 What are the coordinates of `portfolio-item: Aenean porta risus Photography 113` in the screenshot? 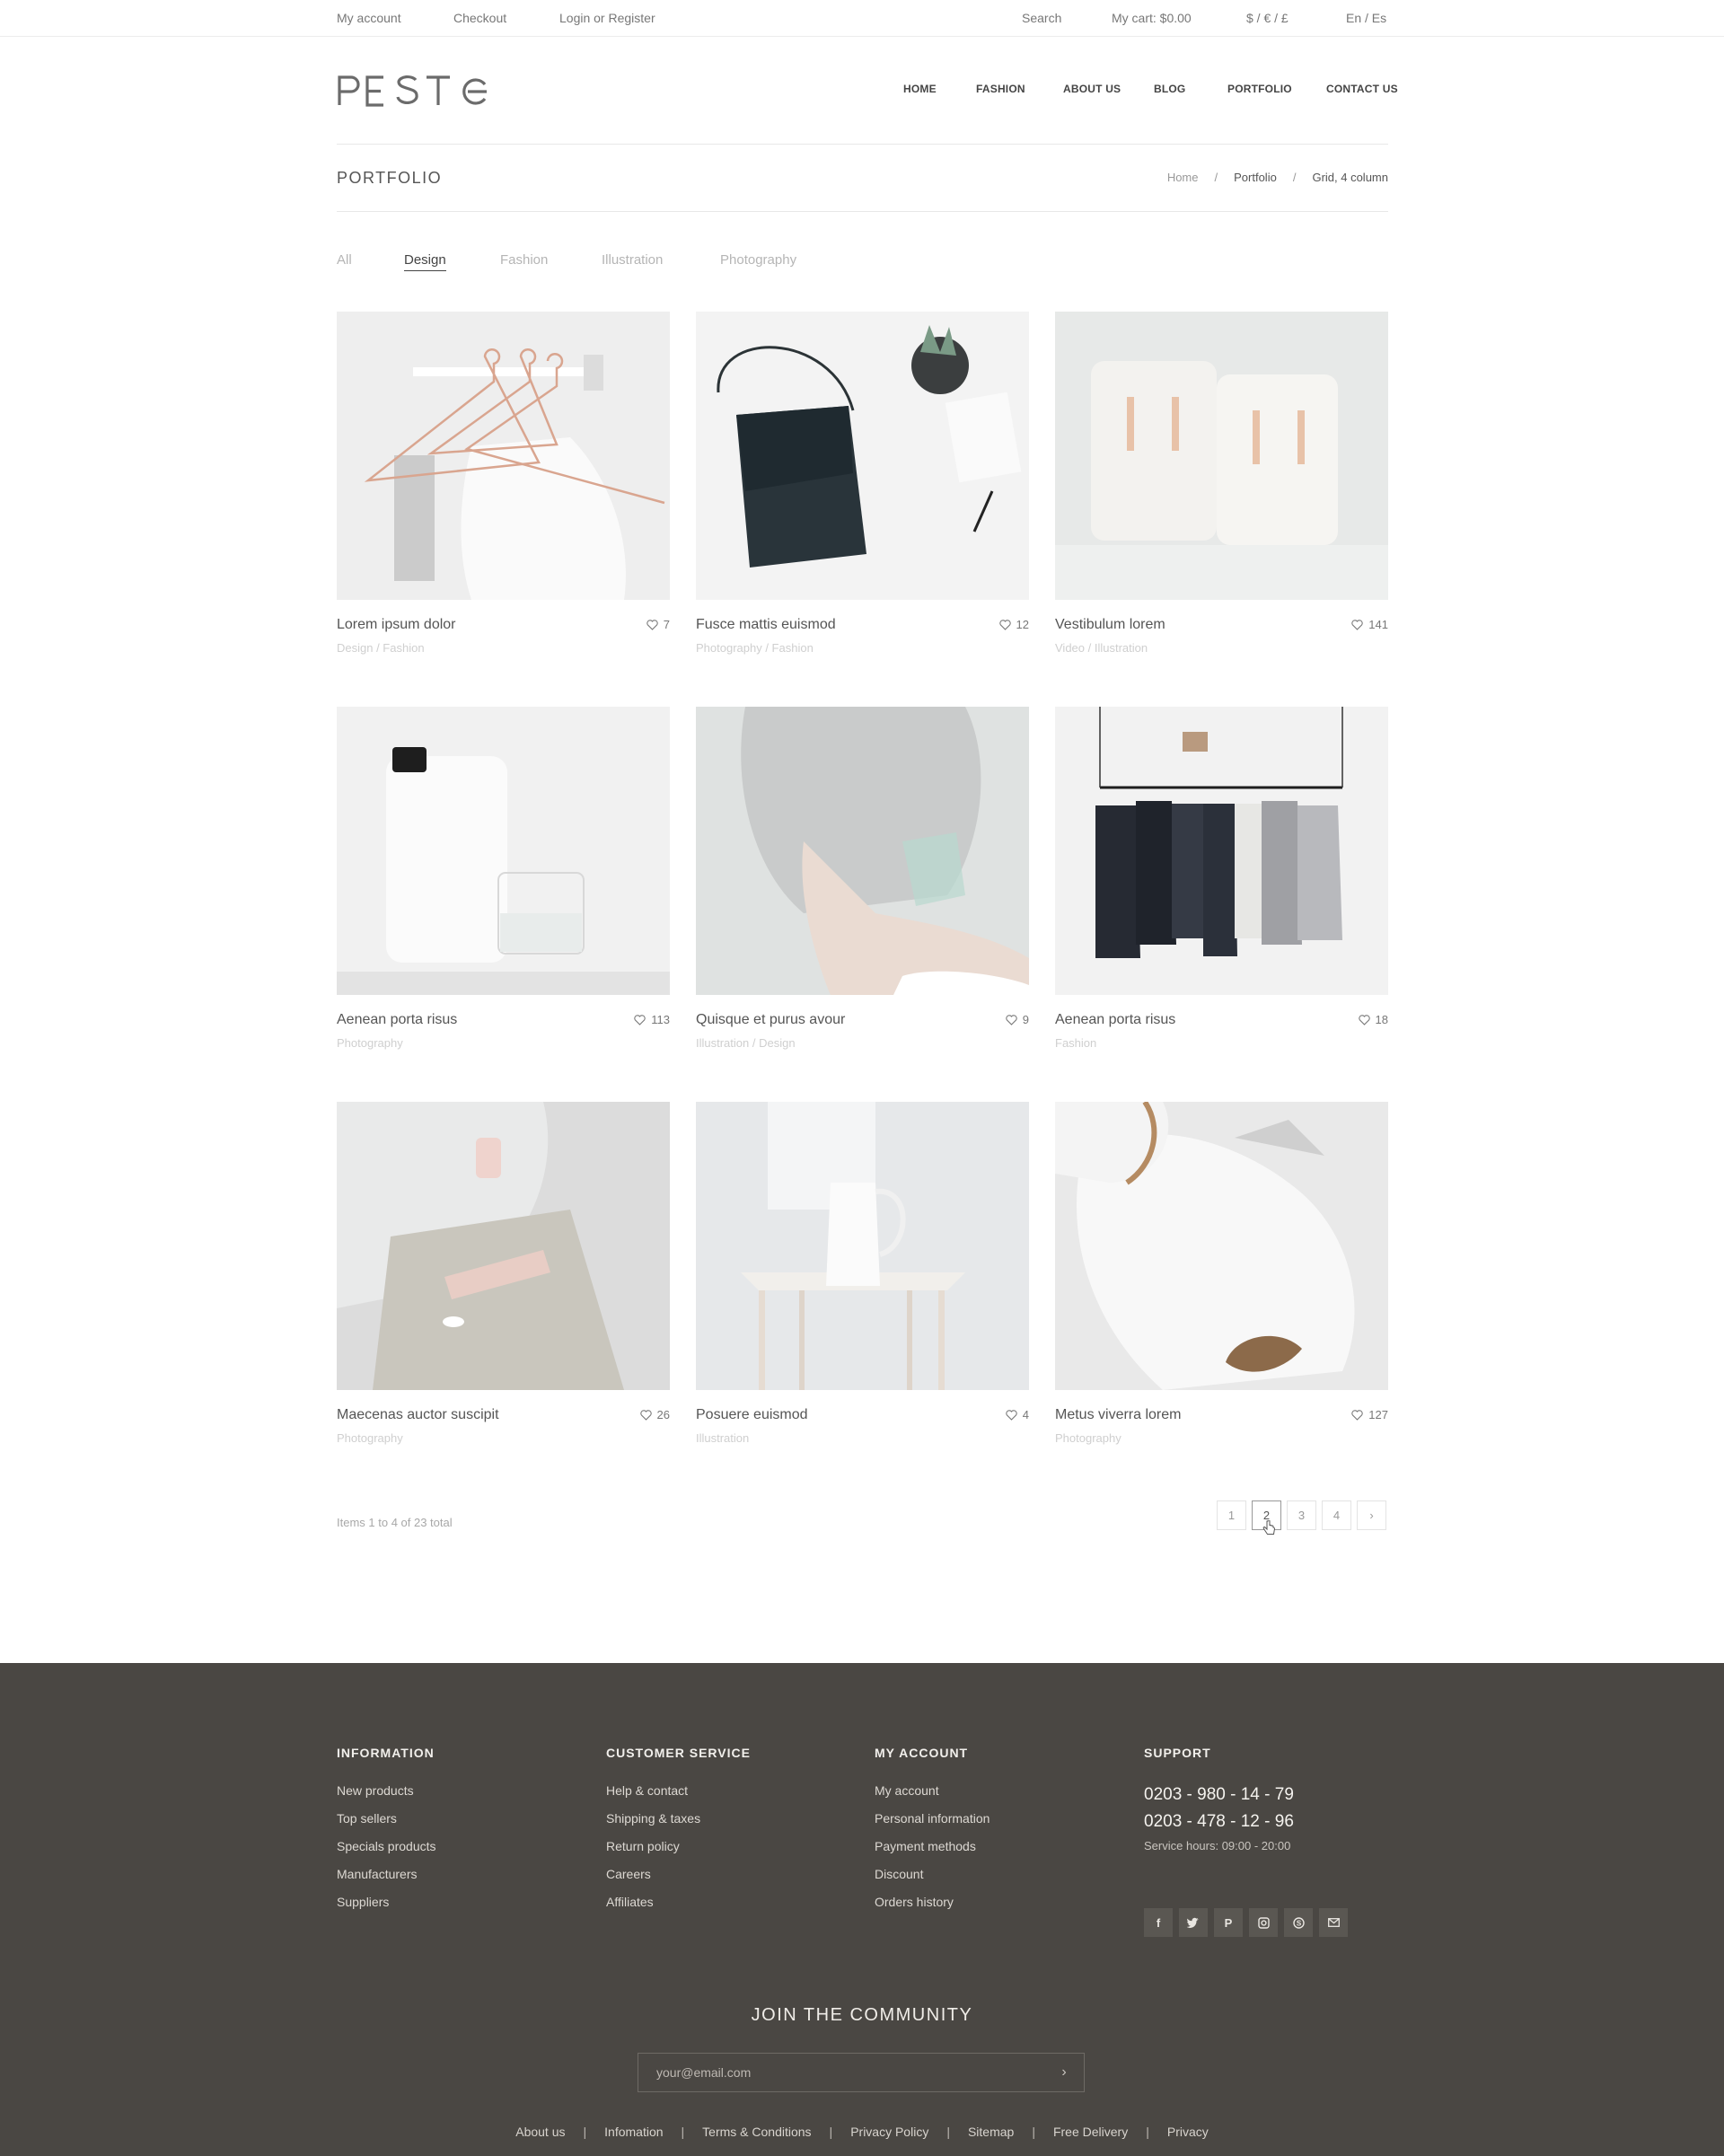 It's located at (504, 878).